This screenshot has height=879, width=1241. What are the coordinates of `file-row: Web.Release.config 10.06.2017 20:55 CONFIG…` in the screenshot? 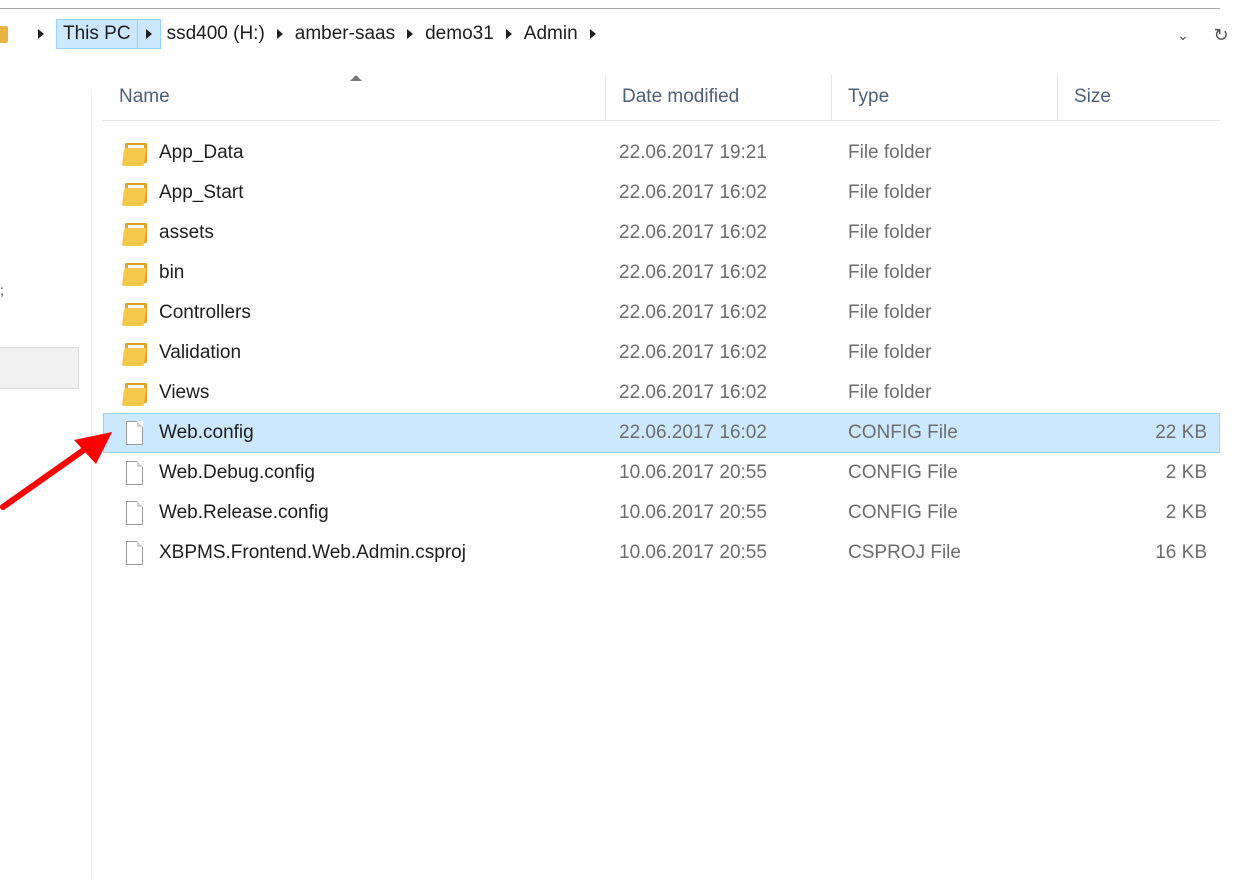 It's located at (661, 513).